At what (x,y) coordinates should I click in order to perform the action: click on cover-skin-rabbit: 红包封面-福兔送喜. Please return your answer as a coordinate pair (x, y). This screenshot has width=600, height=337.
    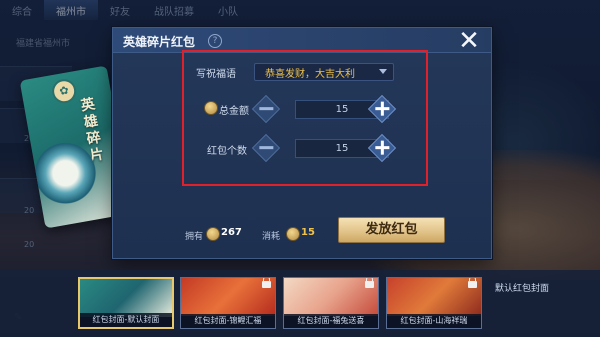
    Looking at the image, I should click on (331, 303).